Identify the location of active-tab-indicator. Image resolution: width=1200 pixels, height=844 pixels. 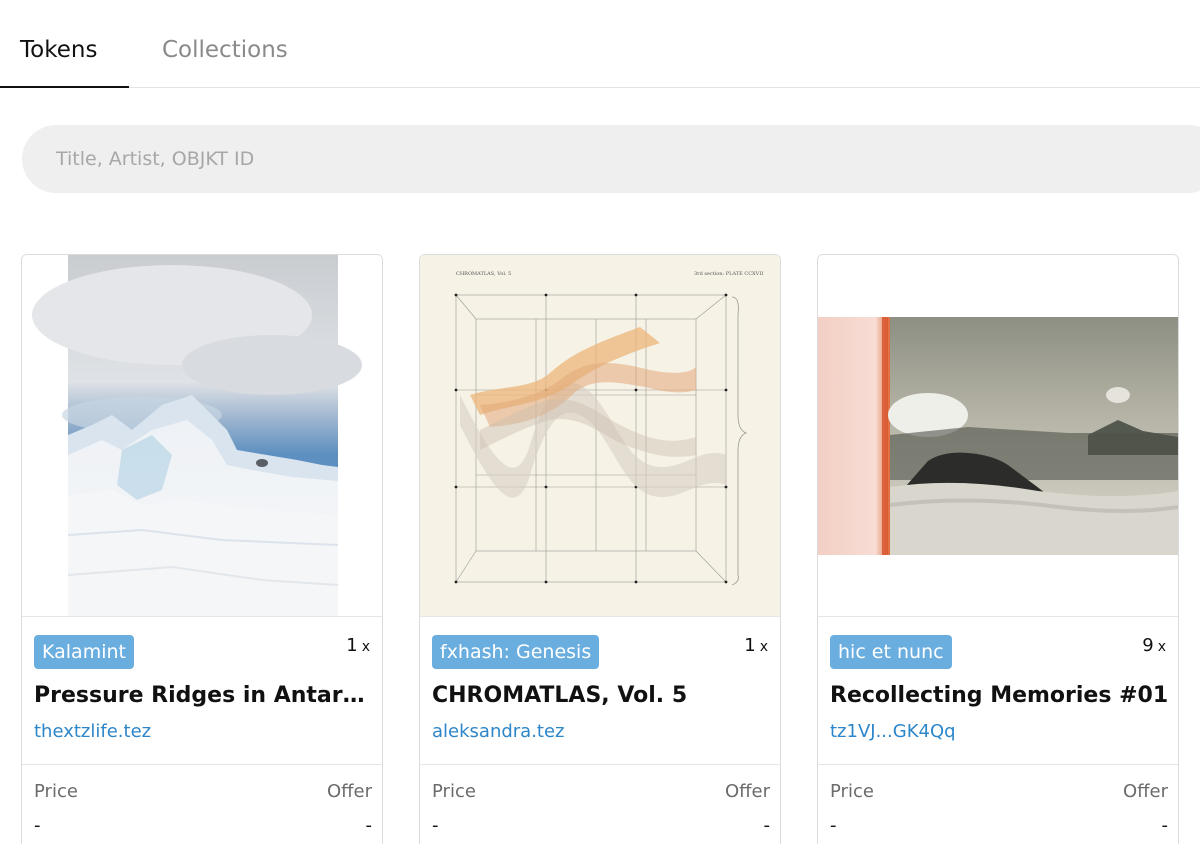
(64, 87).